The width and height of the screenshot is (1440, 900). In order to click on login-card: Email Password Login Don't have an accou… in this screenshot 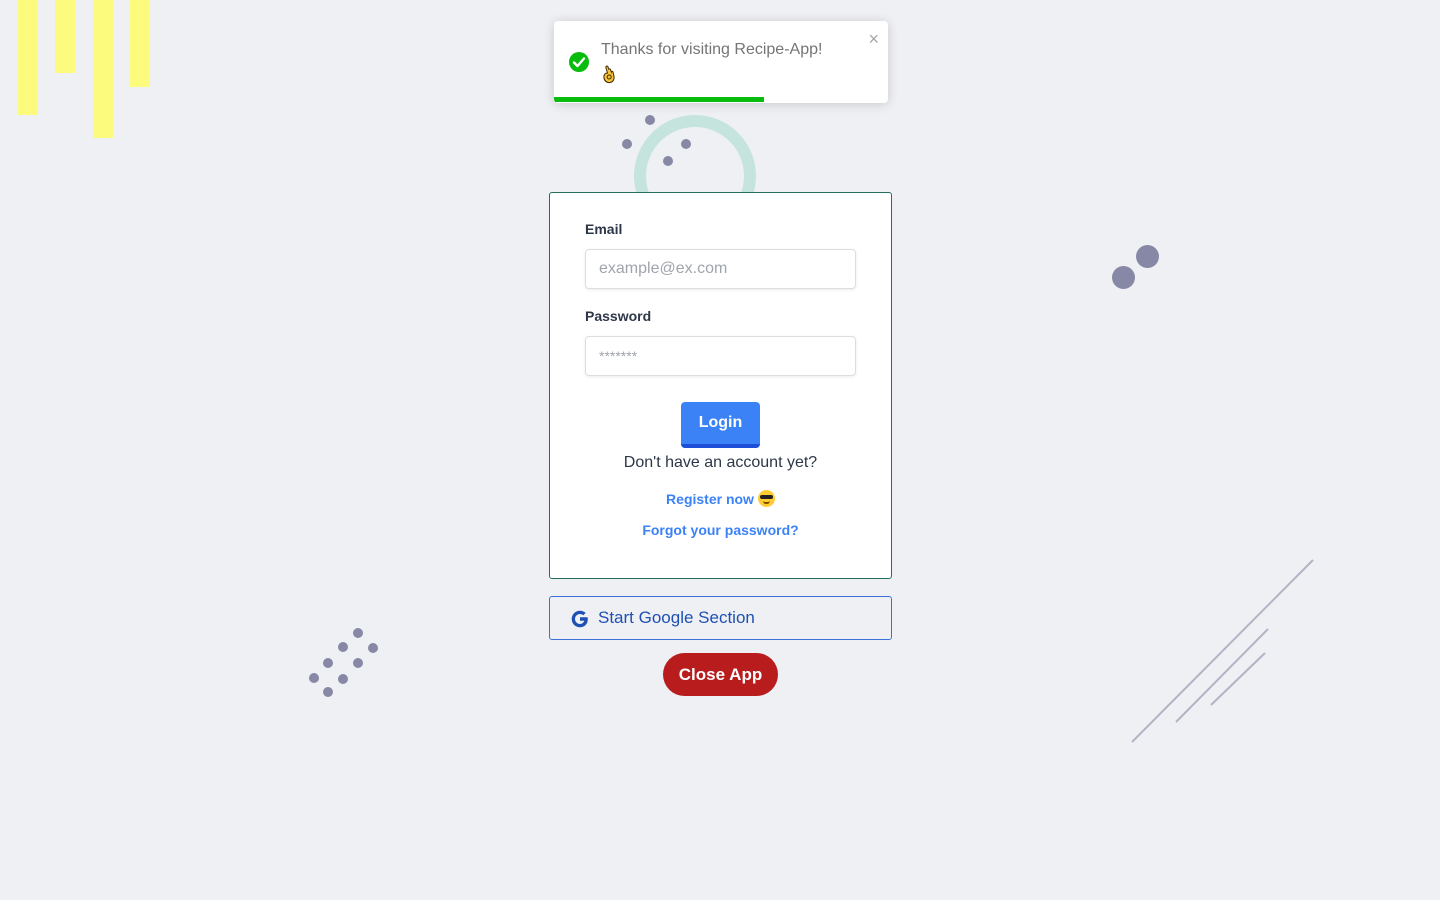, I will do `click(720, 385)`.